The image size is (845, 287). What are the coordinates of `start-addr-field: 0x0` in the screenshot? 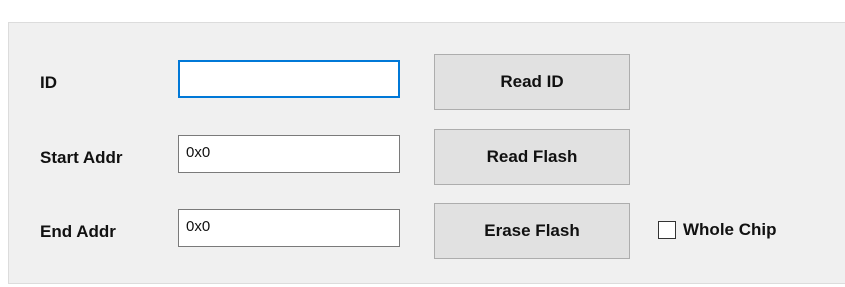 It's located at (289, 154).